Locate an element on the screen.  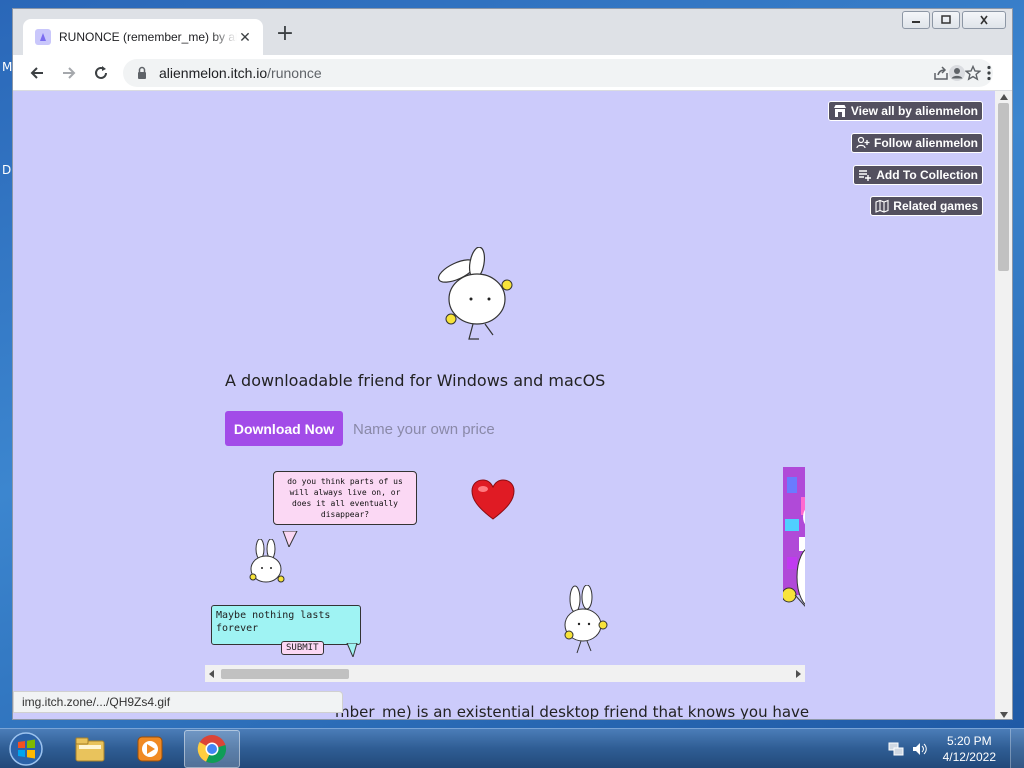
view-all-by-author-button: View all by alienmelon is located at coordinates (905, 111).